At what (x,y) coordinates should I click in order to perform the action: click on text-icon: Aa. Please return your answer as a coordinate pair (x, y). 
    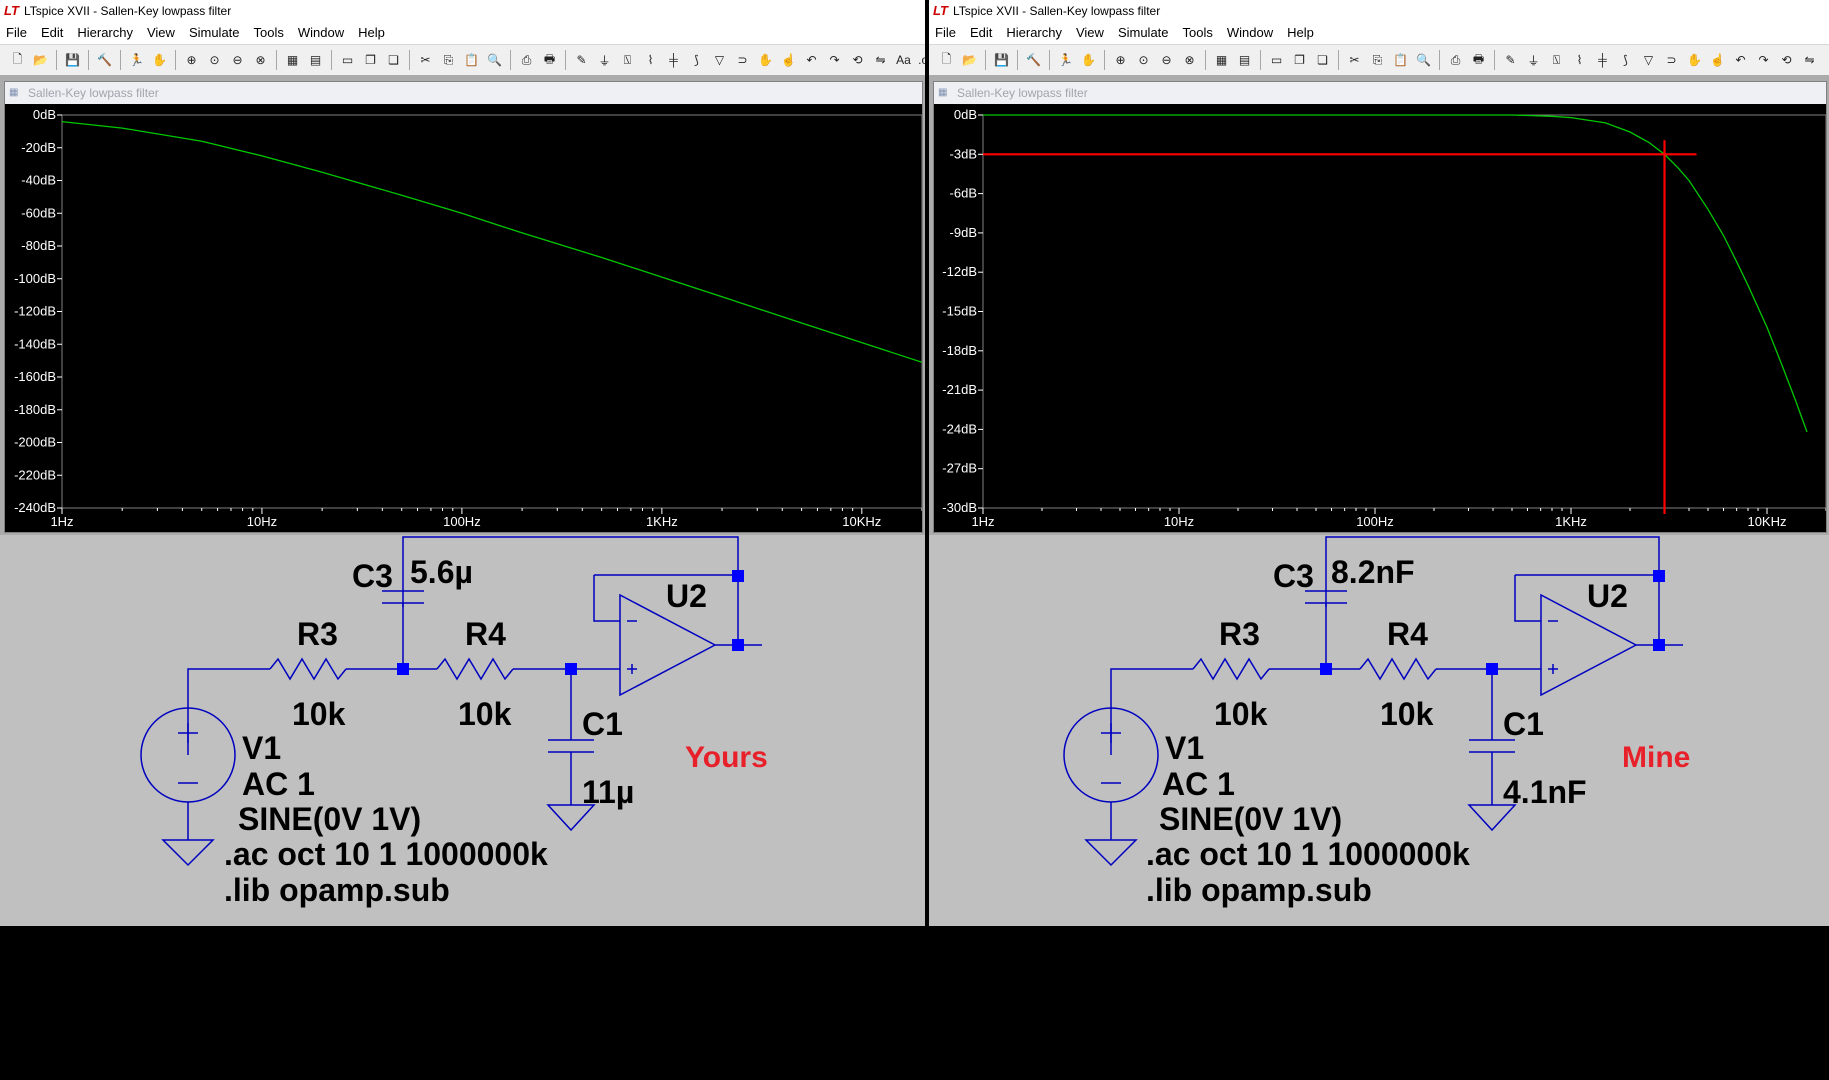
    Looking at the image, I should click on (903, 60).